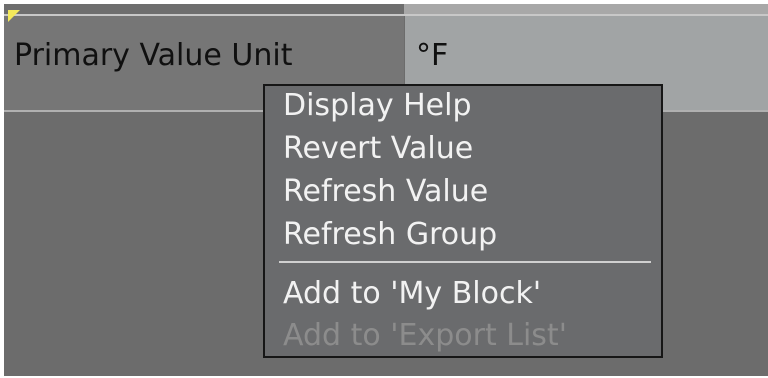 The image size is (768, 378). I want to click on modified-flag-icon, so click(14, 16).